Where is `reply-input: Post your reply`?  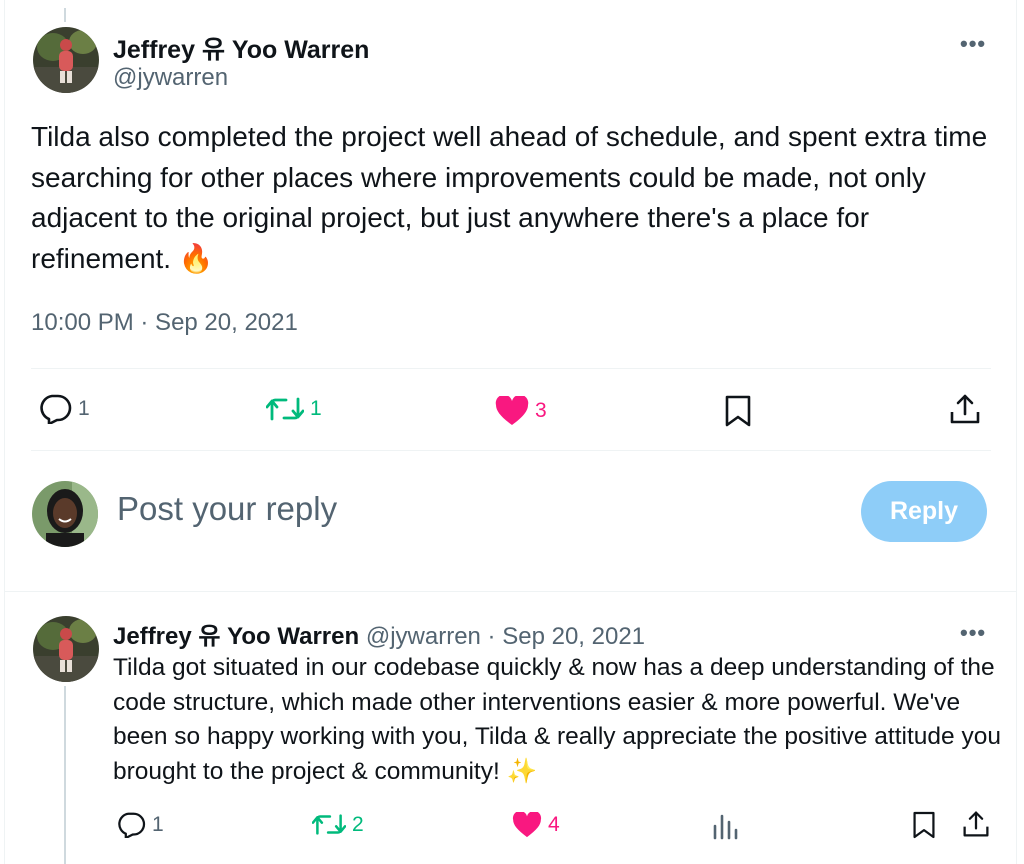 reply-input: Post your reply is located at coordinates (227, 509).